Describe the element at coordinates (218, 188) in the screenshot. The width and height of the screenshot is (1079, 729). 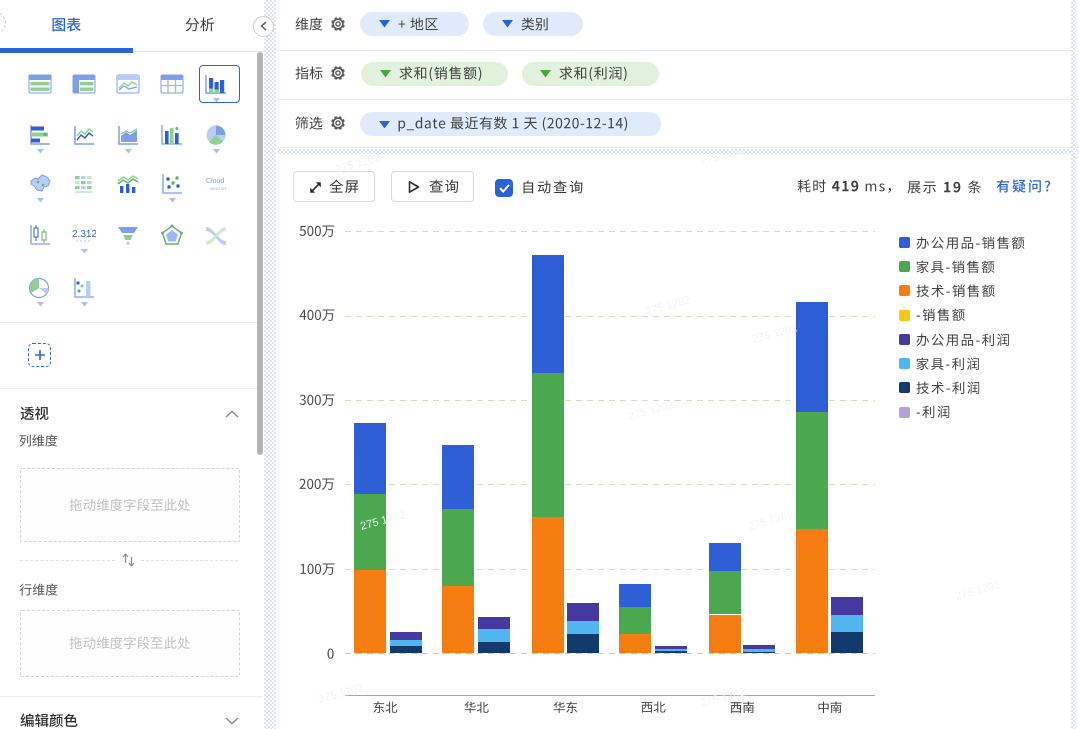
I see `svg-text: word art` at that location.